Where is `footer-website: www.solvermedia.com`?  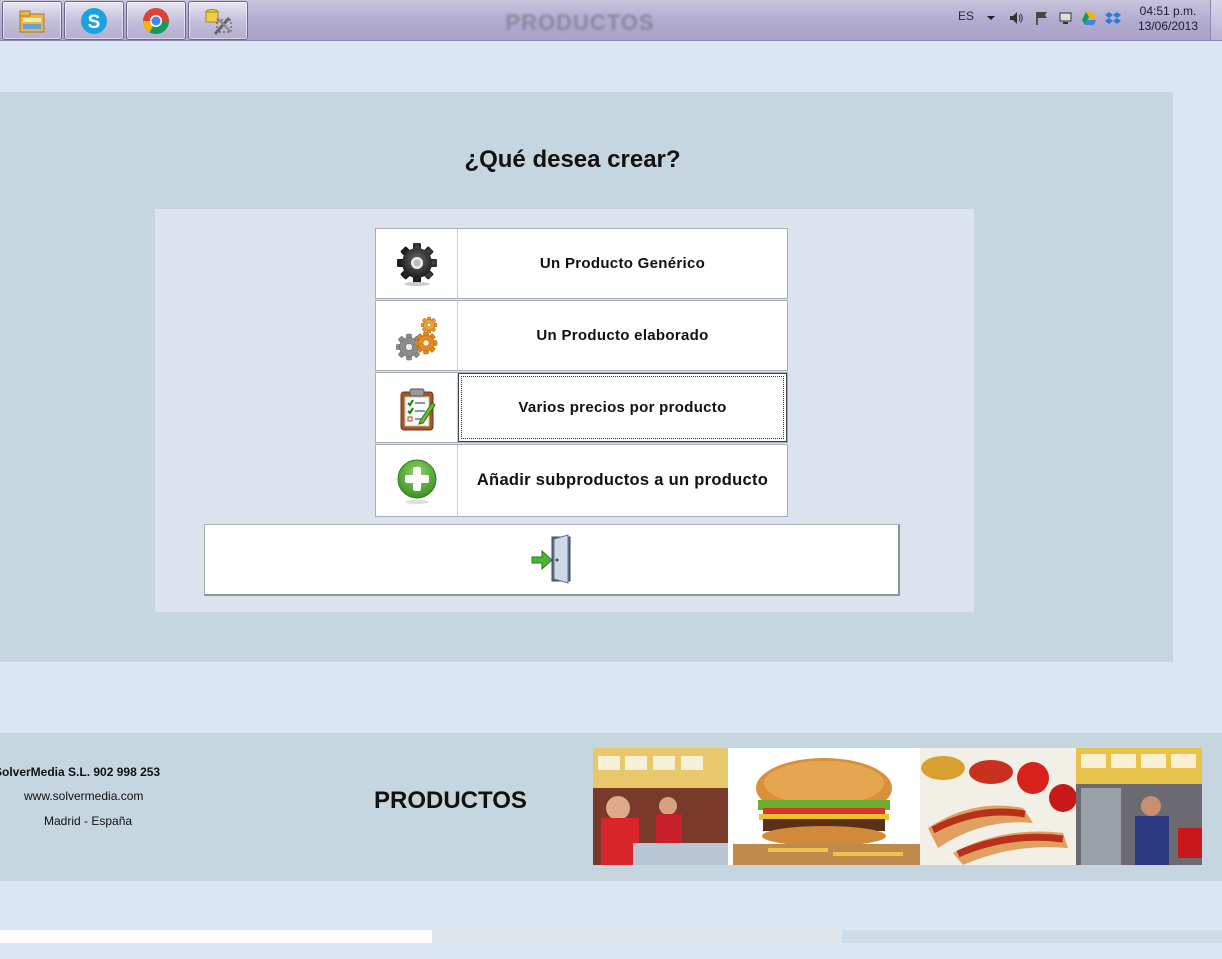 footer-website: www.solvermedia.com is located at coordinates (84, 796).